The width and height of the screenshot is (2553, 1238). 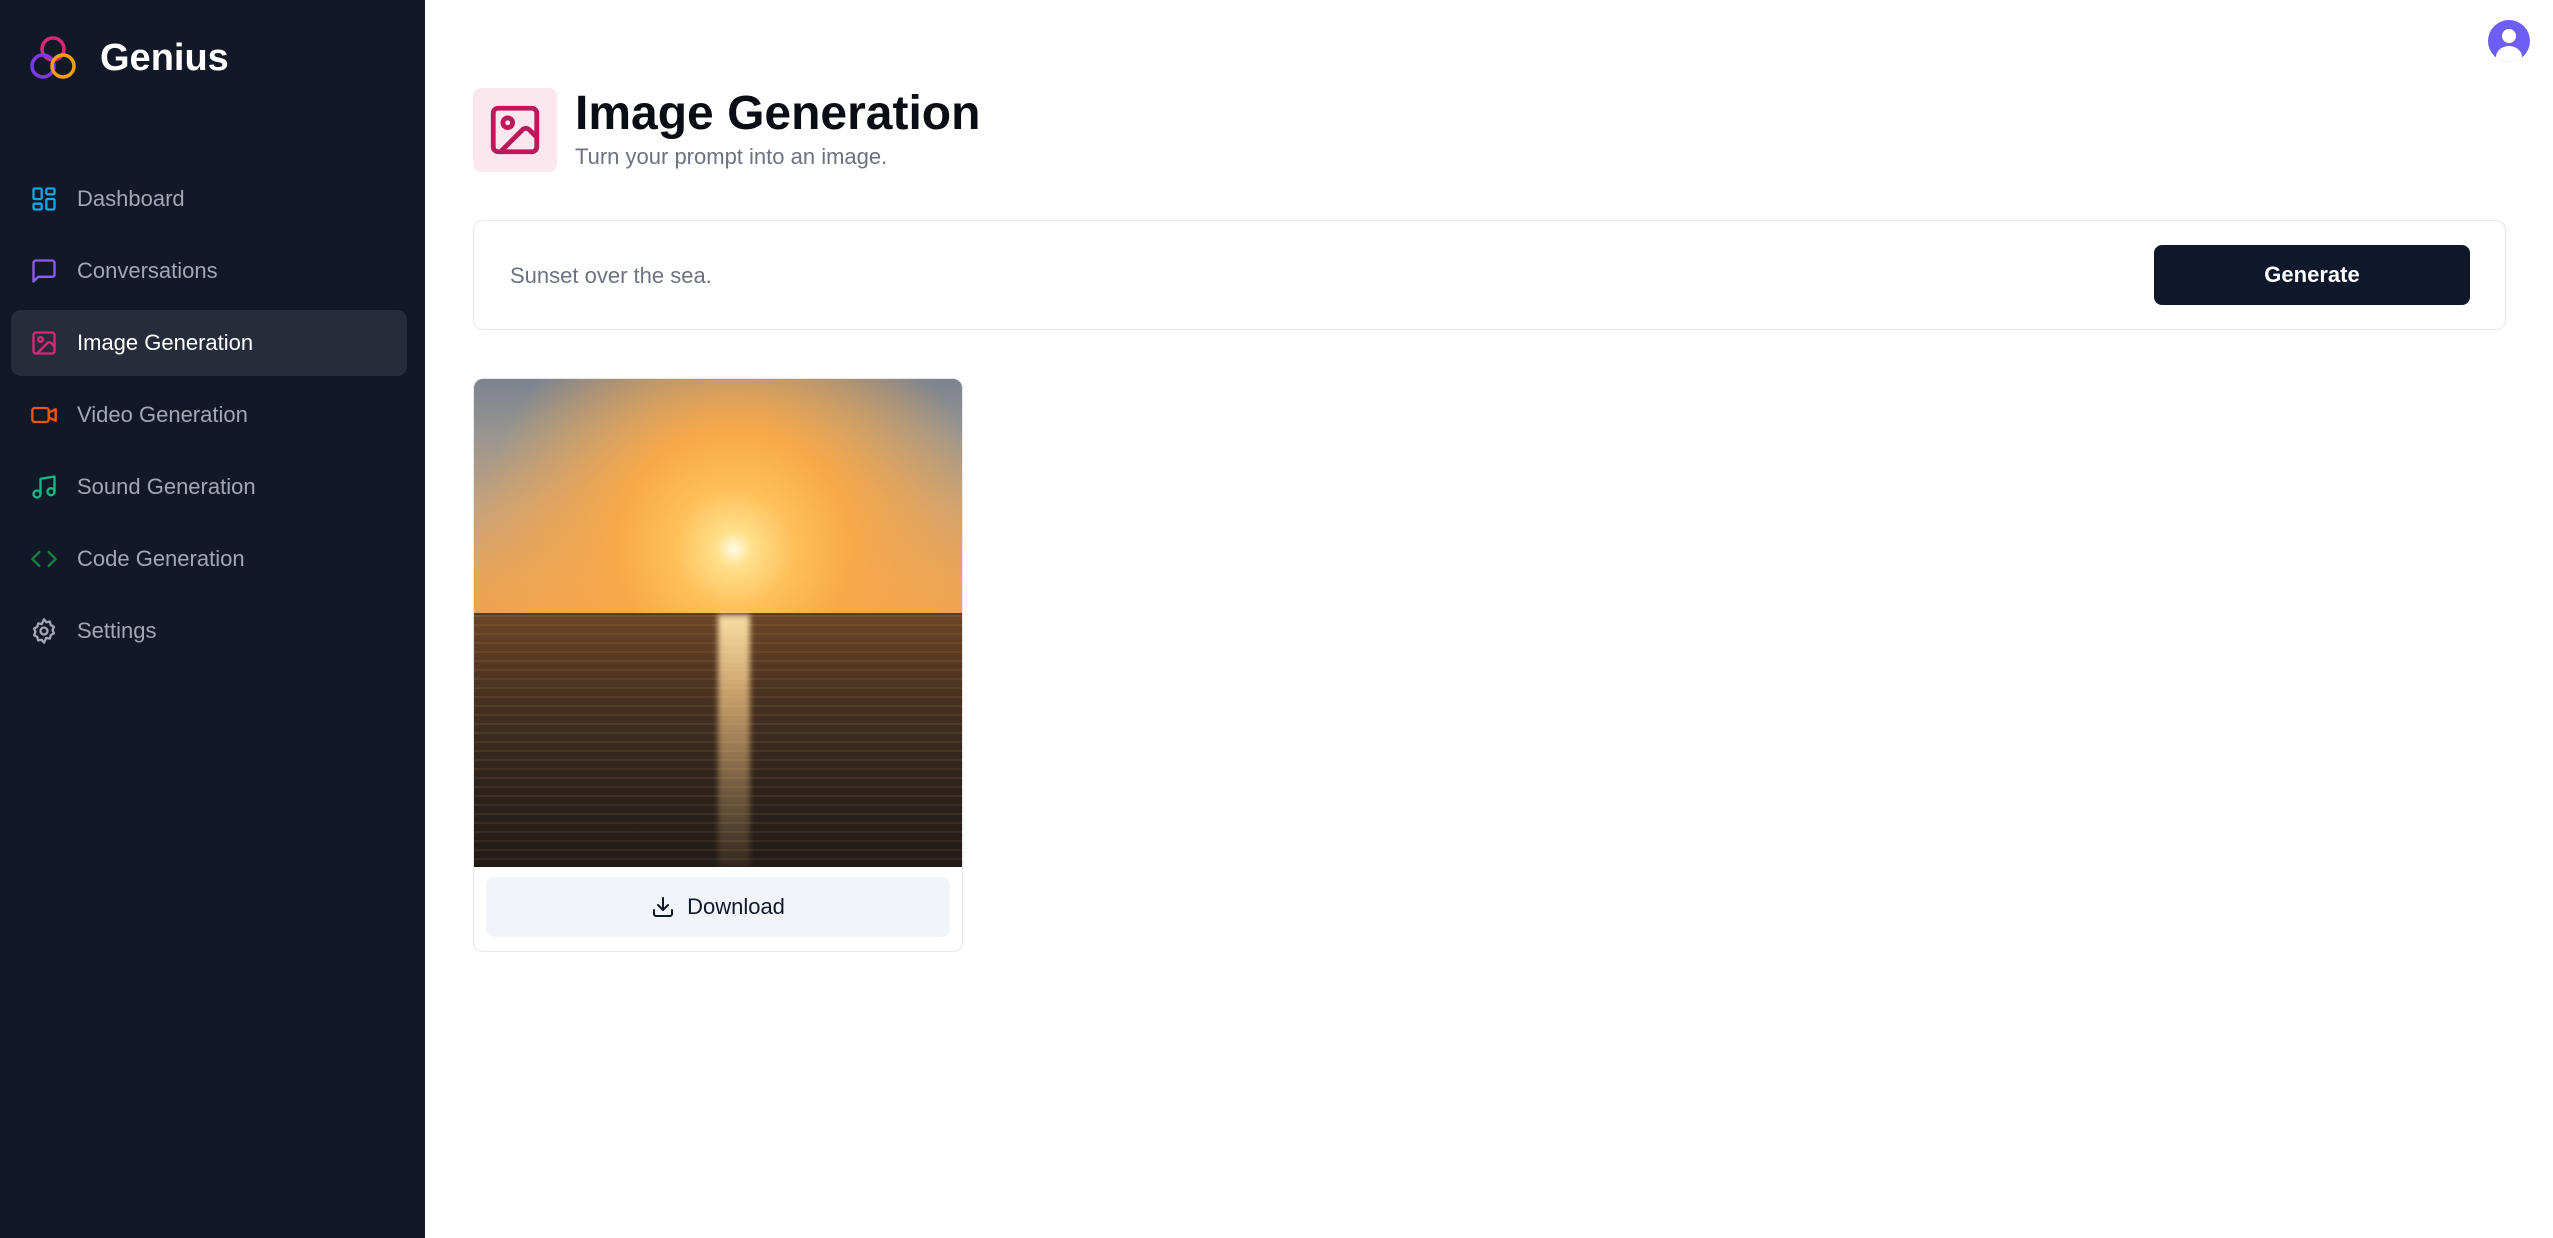 I want to click on page-icon-box, so click(x=515, y=130).